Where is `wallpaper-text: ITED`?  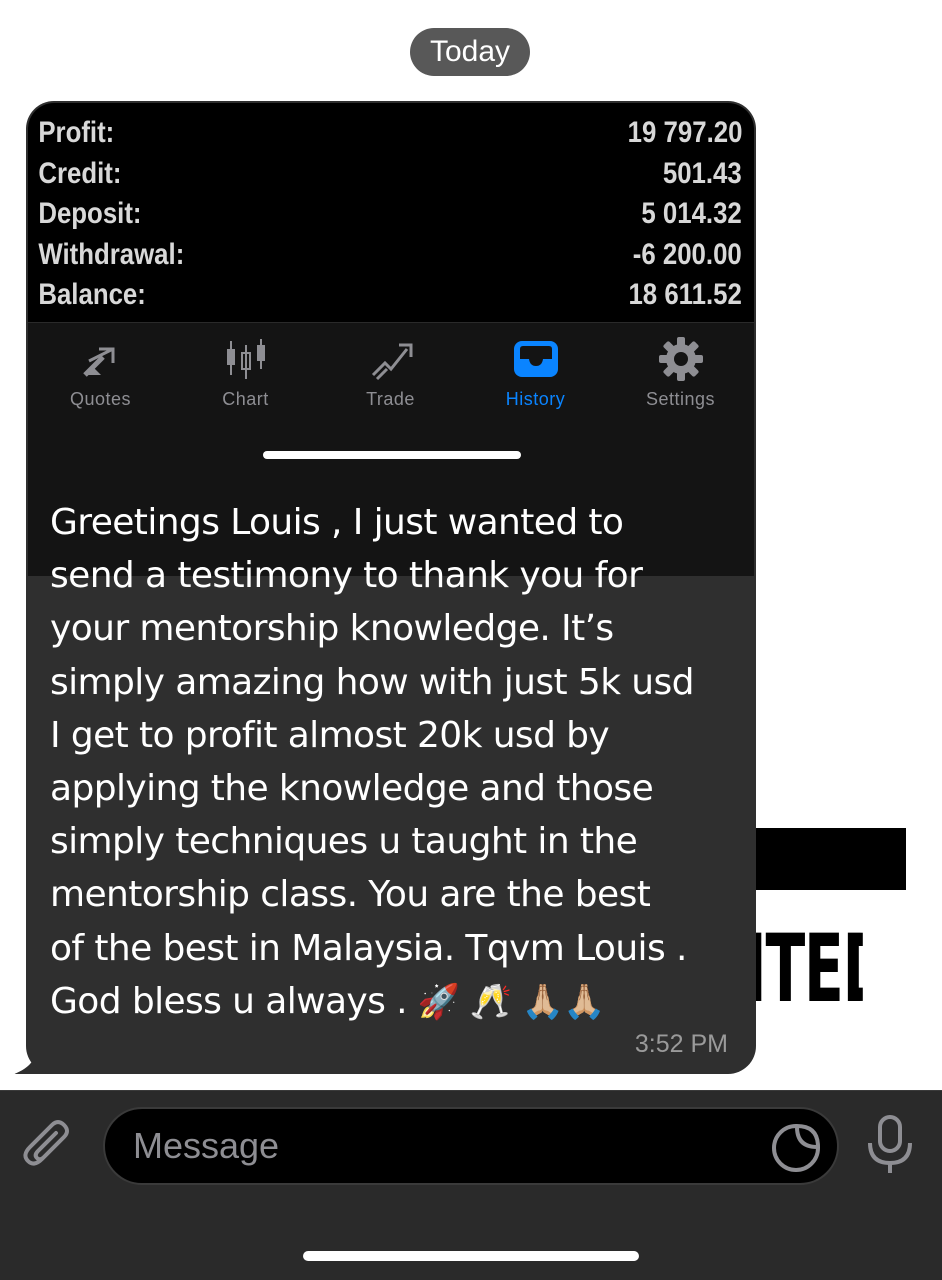 wallpaper-text: ITED is located at coordinates (804, 970).